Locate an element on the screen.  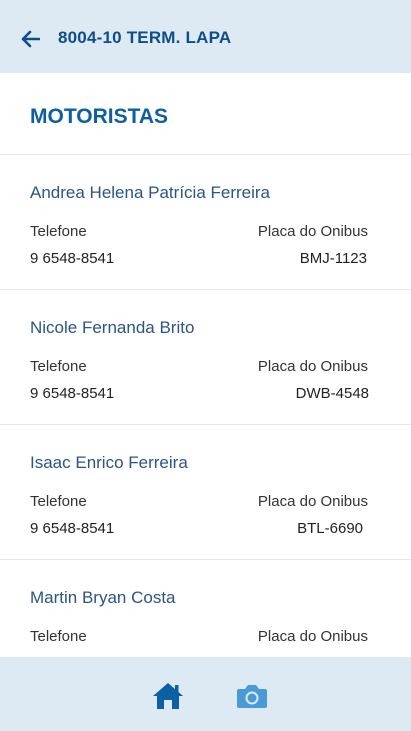
home-icon is located at coordinates (168, 696).